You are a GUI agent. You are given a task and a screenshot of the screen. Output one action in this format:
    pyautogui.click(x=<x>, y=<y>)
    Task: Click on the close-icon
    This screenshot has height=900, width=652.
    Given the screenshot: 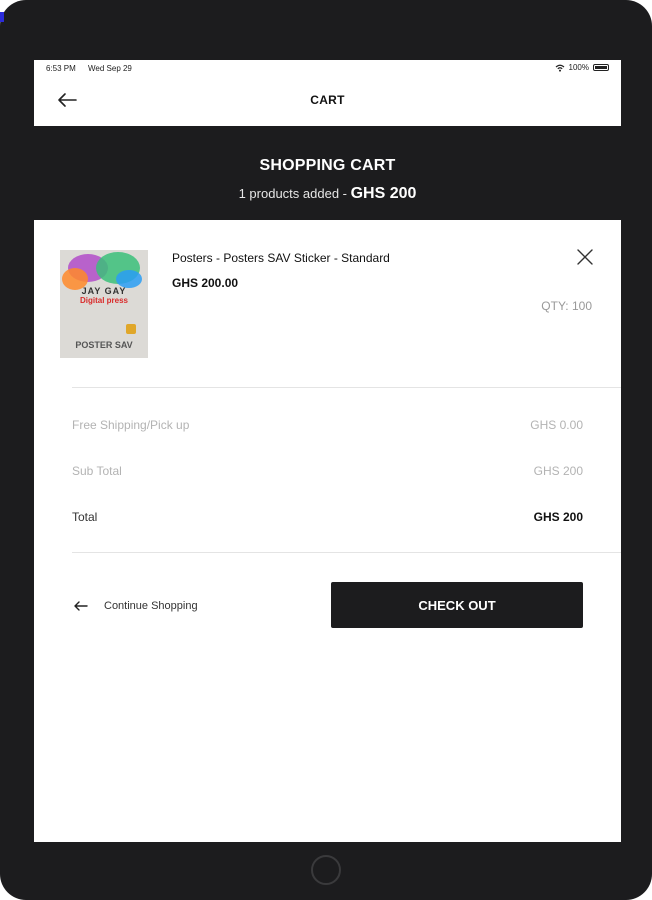 What is the action you would take?
    pyautogui.click(x=585, y=257)
    